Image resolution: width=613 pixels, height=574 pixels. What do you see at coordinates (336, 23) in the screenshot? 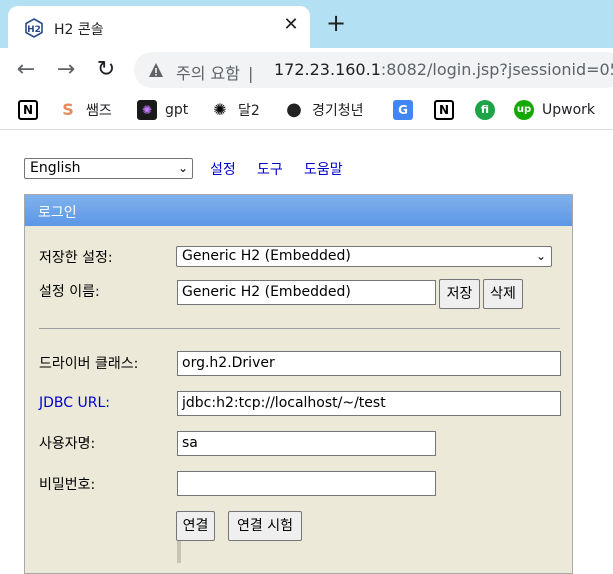
I see `new-tab-icon: +` at bounding box center [336, 23].